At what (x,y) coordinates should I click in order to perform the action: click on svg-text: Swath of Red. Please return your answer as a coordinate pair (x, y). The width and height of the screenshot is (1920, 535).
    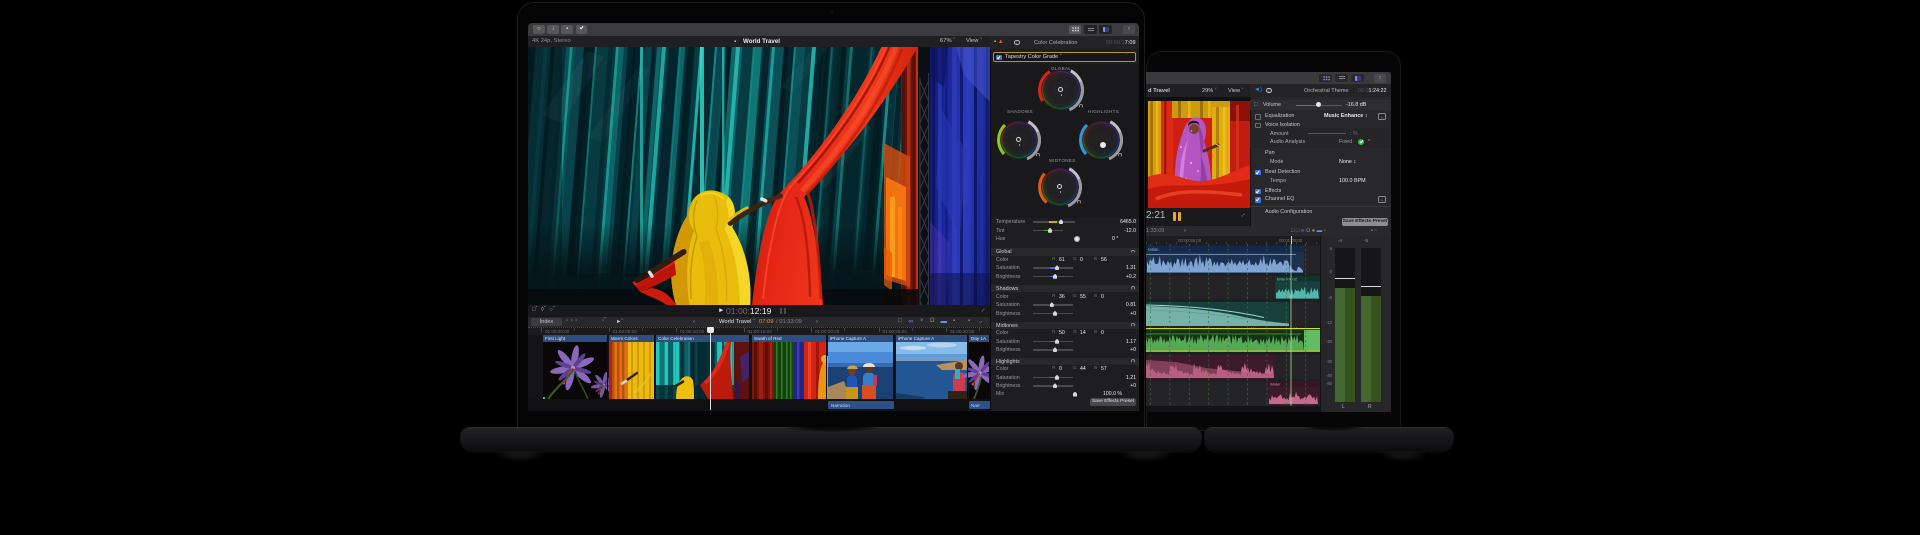
    Looking at the image, I should click on (768, 338).